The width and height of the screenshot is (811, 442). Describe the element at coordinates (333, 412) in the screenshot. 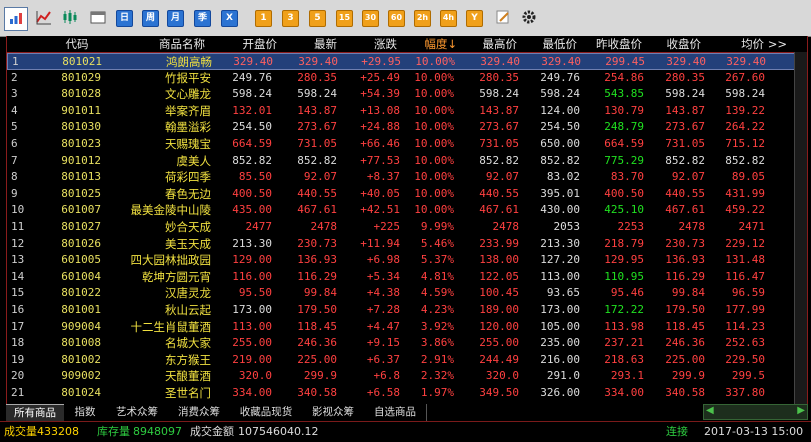

I see `tab-5: 影视众筹` at that location.